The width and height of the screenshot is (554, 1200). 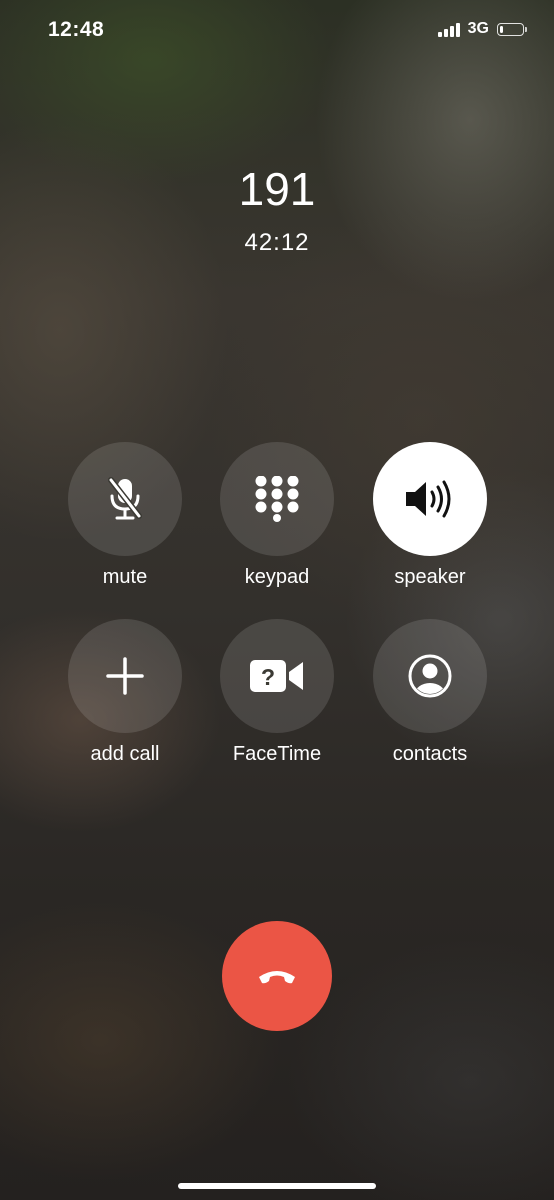 I want to click on network-type: 3G, so click(x=478, y=28).